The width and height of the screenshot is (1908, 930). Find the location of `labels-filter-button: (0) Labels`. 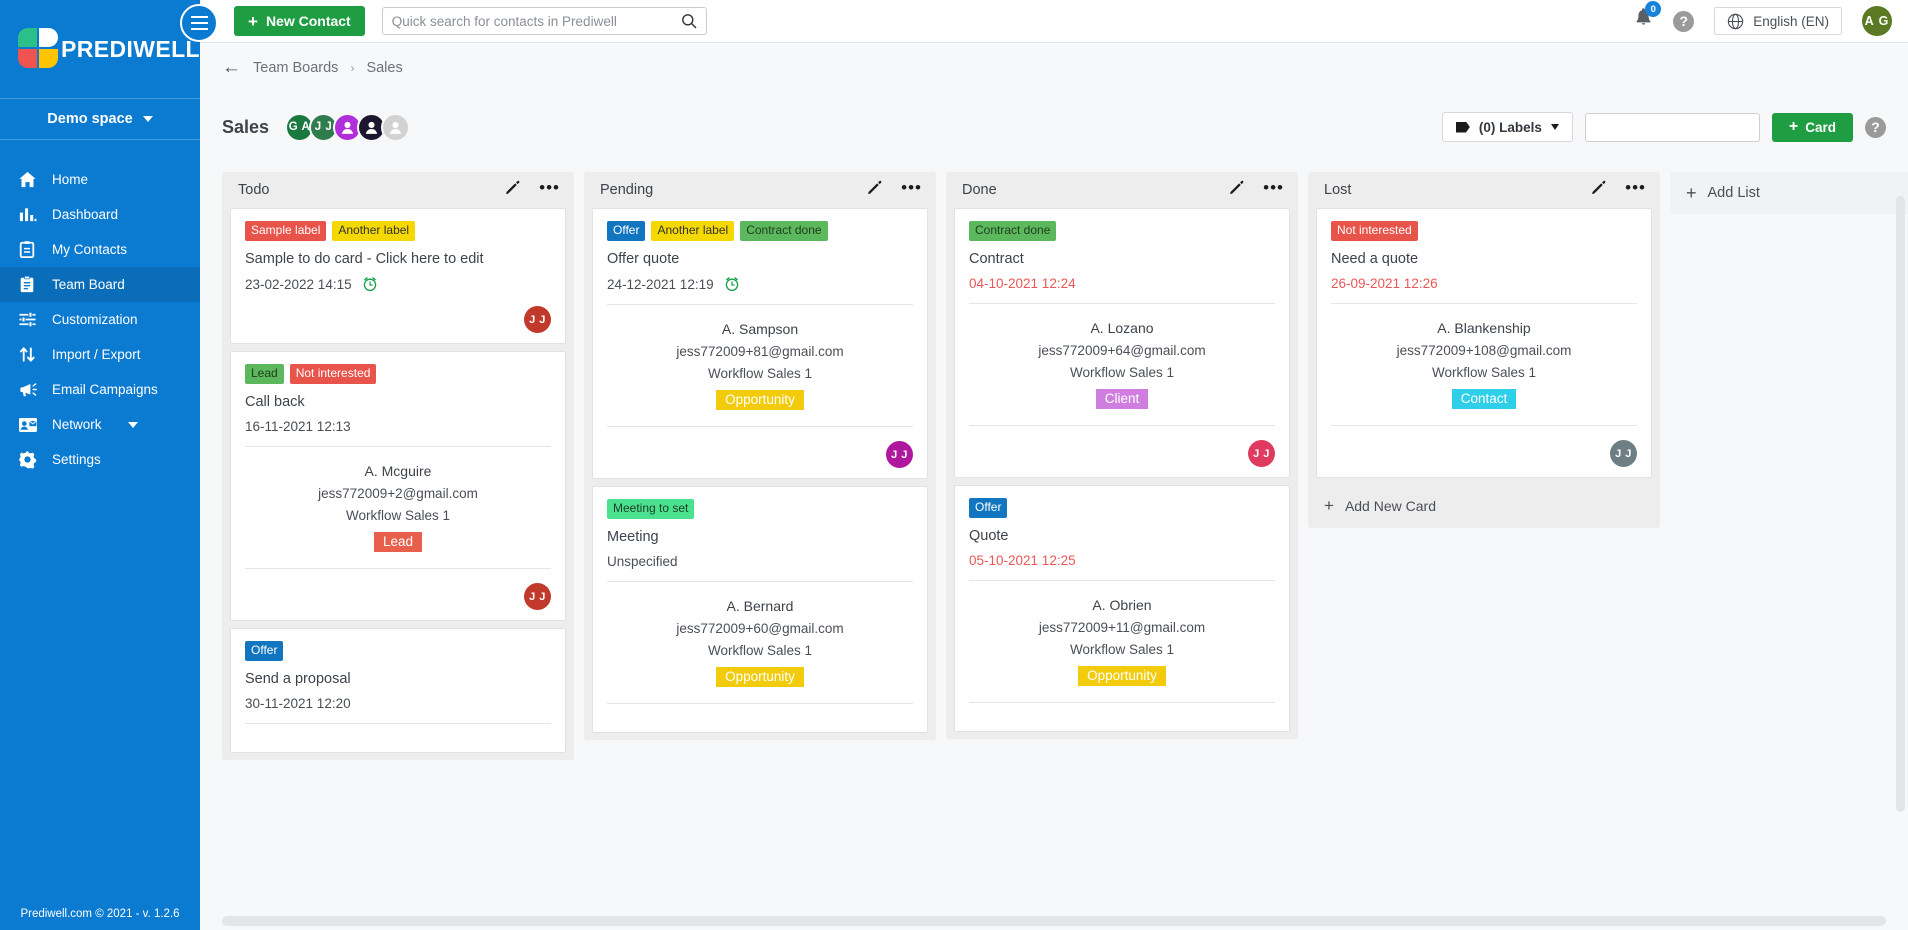

labels-filter-button: (0) Labels is located at coordinates (1507, 127).